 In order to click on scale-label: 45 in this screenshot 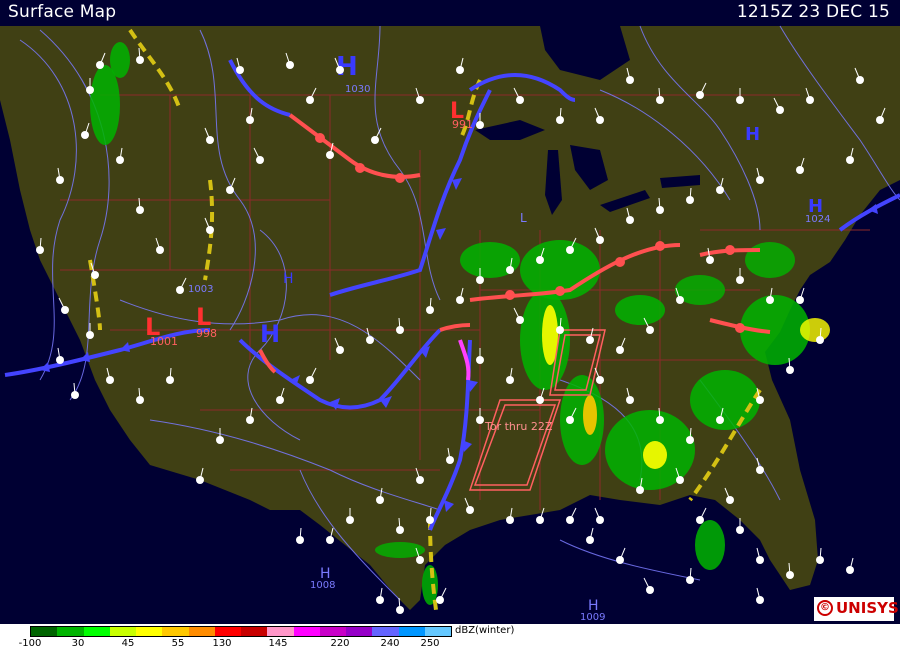, I will do `click(128, 643)`.